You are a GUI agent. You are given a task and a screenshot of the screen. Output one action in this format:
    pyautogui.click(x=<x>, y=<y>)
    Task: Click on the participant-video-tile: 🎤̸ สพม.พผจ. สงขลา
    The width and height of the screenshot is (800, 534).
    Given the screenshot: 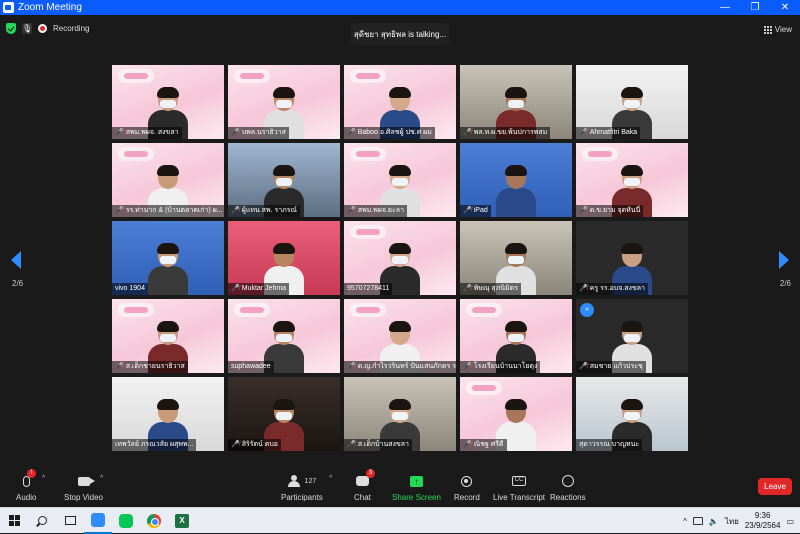 What is the action you would take?
    pyautogui.click(x=168, y=102)
    